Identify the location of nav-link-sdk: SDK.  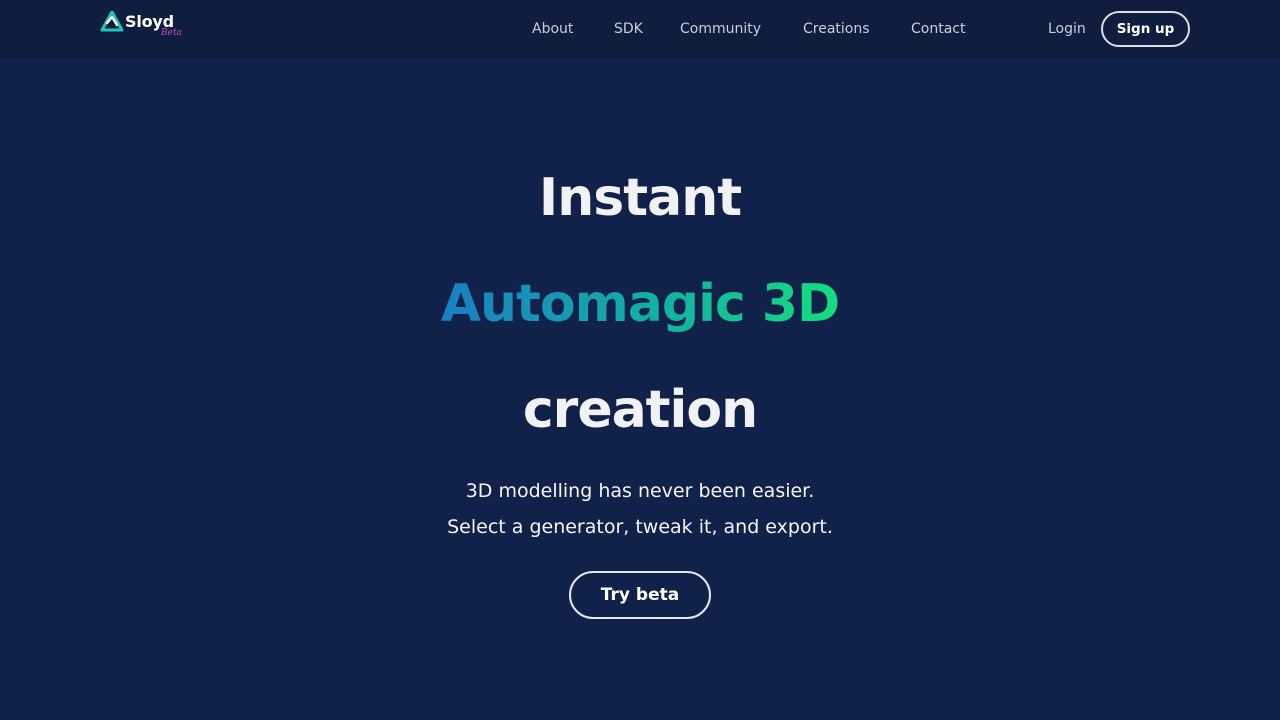
(628, 29).